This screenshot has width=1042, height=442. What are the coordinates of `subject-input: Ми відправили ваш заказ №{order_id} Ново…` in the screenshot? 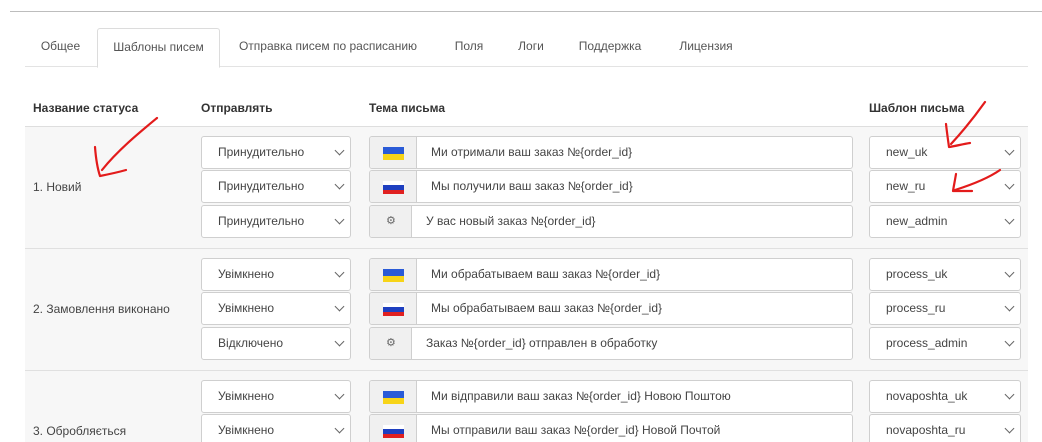 It's located at (611, 396).